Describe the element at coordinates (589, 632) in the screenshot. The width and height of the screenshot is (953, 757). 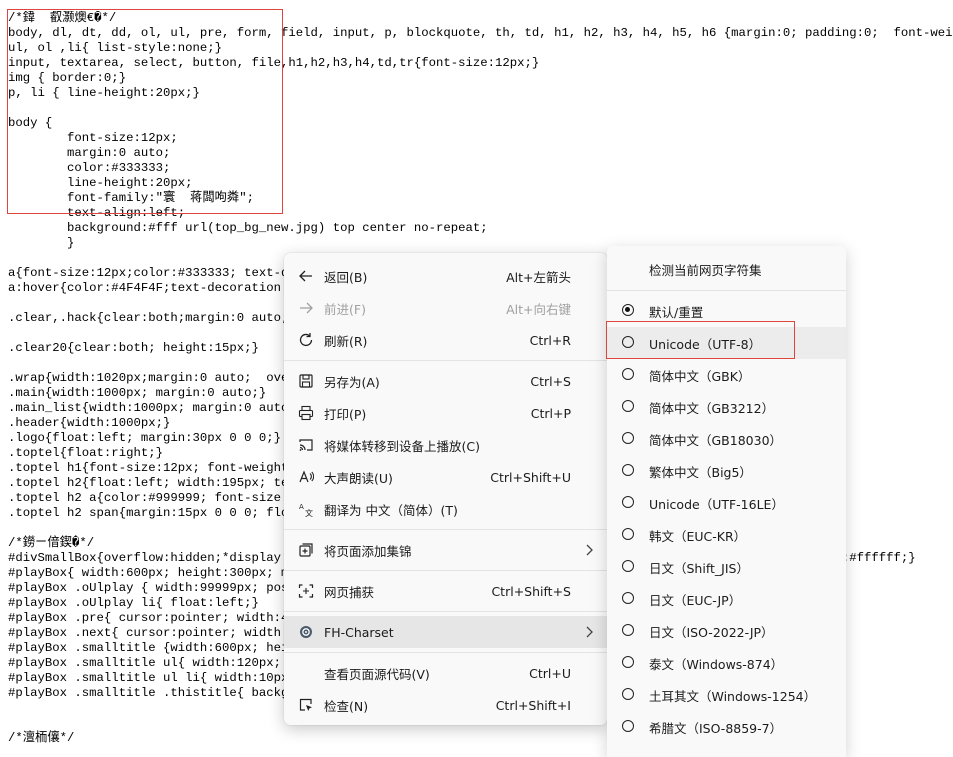
I see `chevron-right-icon` at that location.